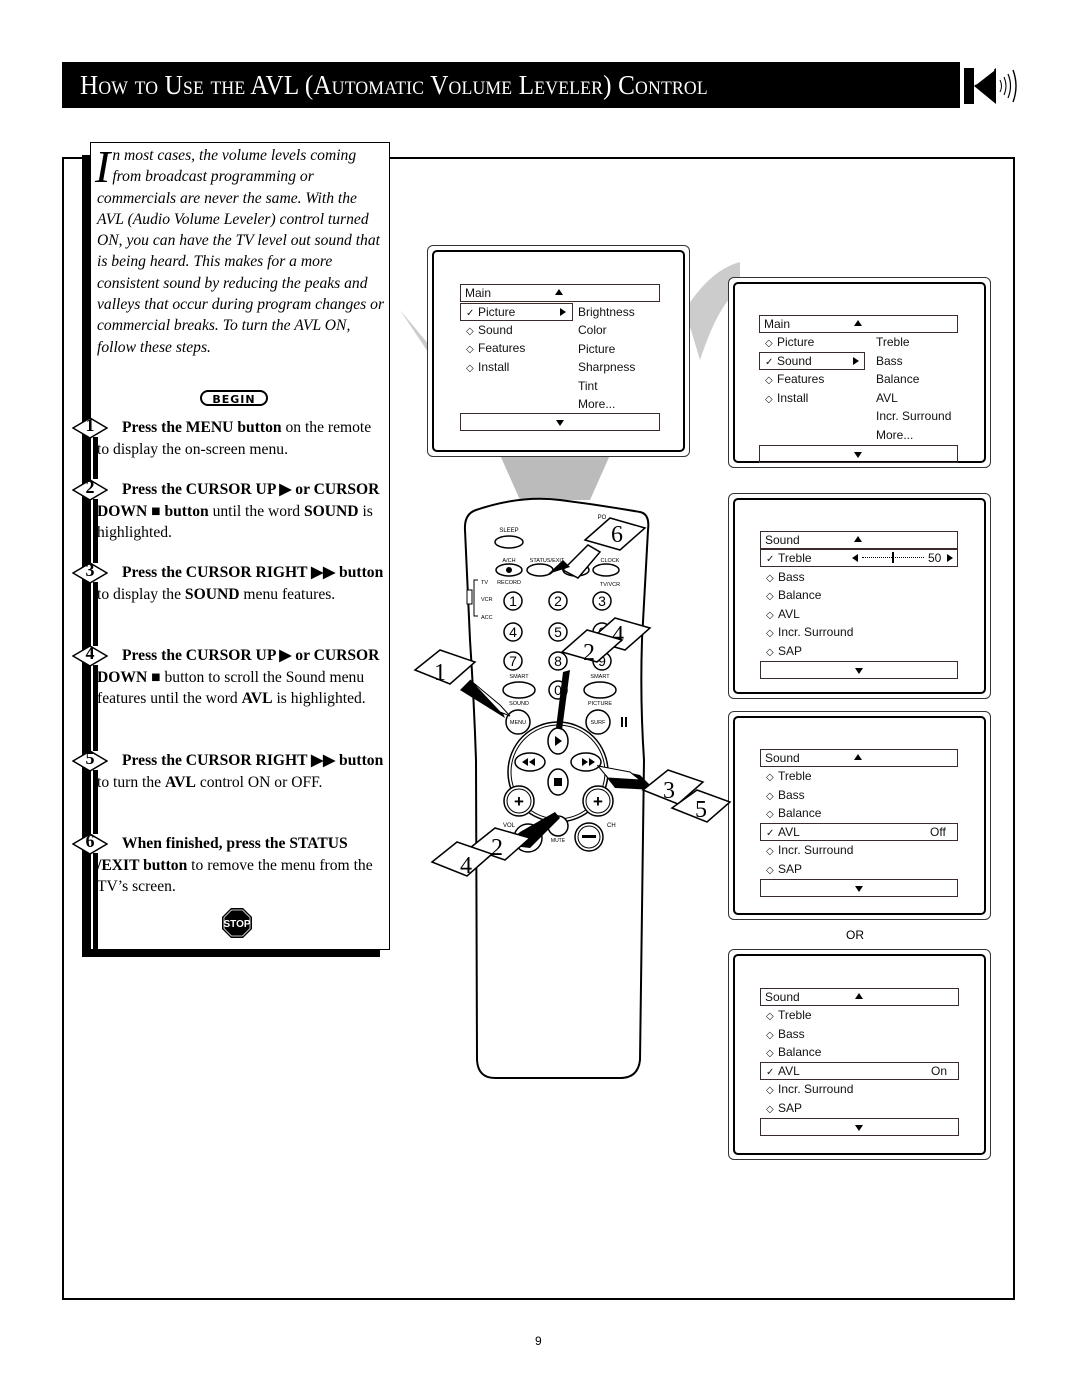  Describe the element at coordinates (606, 367) in the screenshot. I see `submenu-item: Sharpness` at that location.